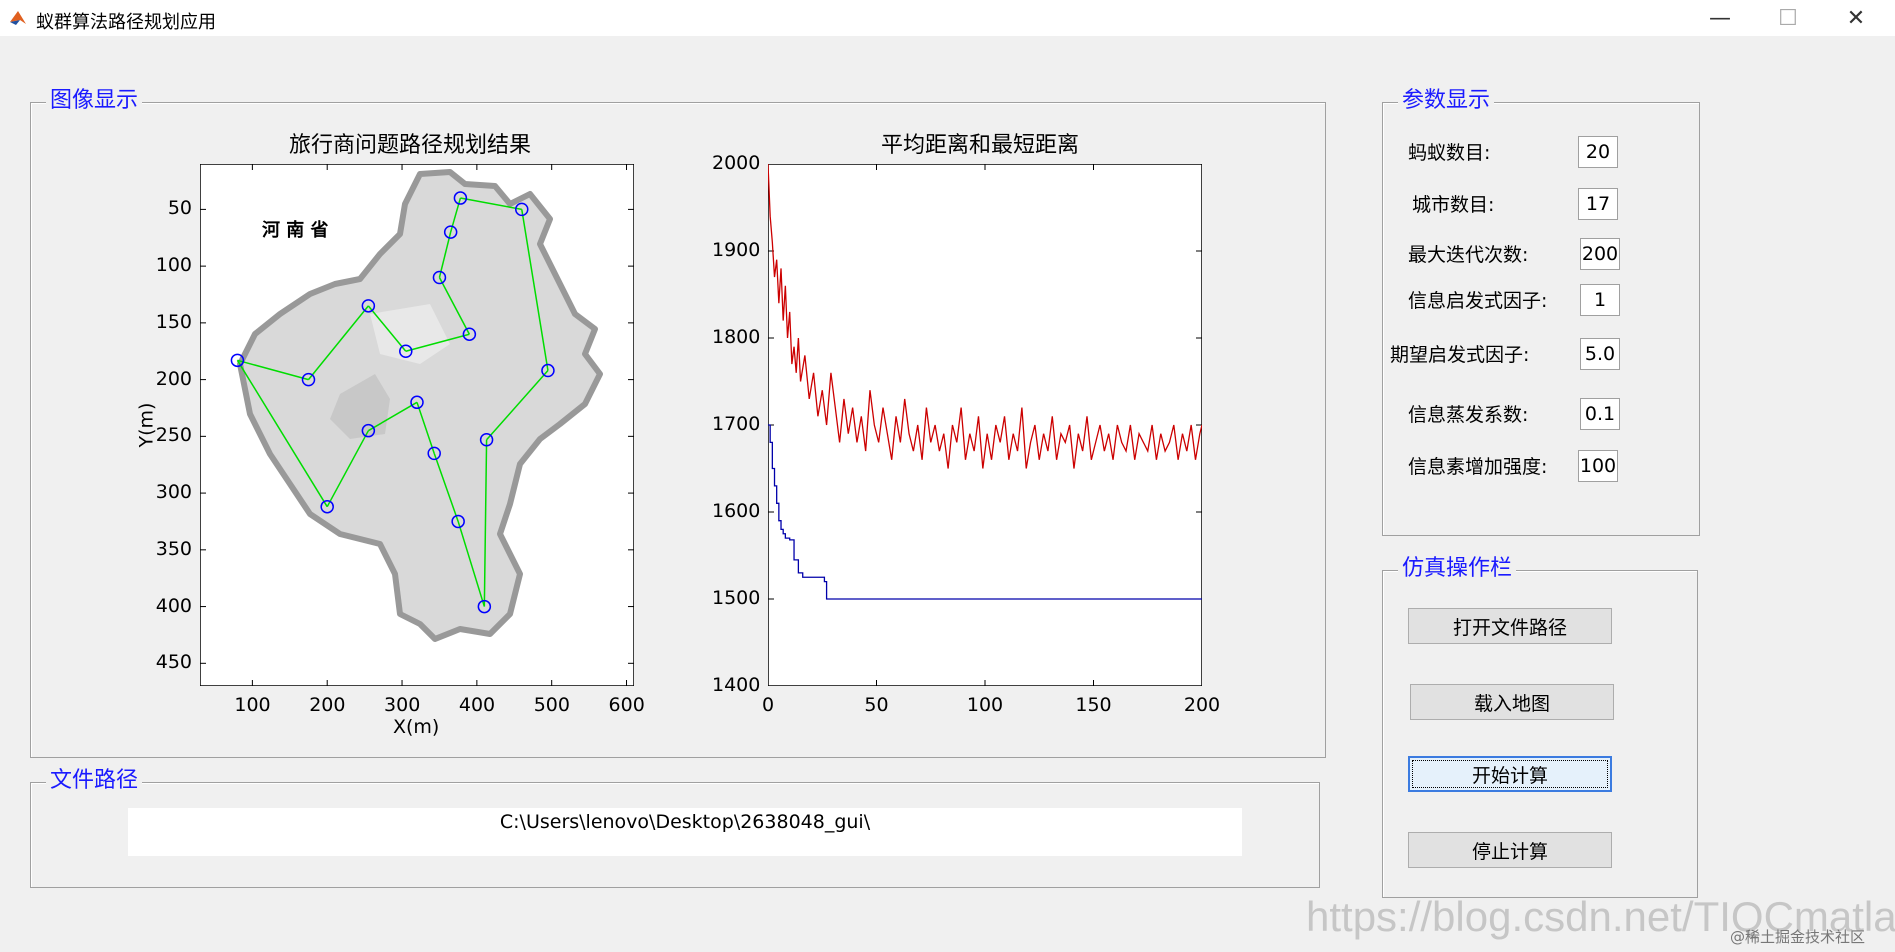 This screenshot has height=952, width=1895. I want to click on map-plot-title: 旅行商问题路径规划结果, so click(409, 145).